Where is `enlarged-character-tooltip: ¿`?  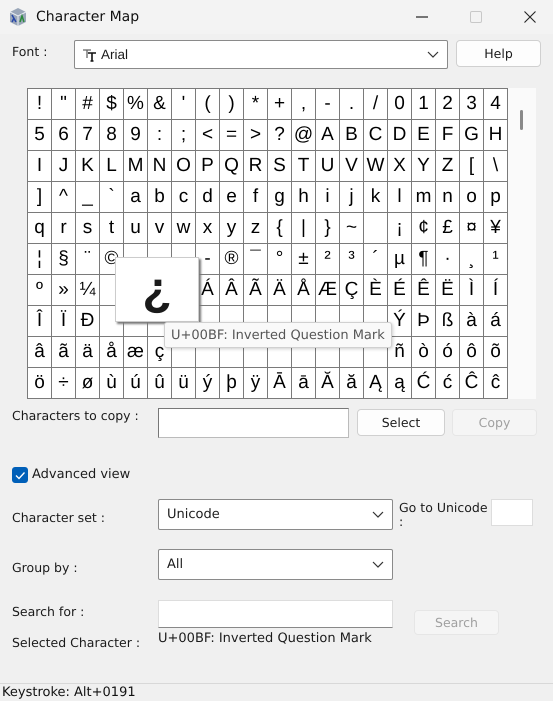 enlarged-character-tooltip: ¿ is located at coordinates (157, 289).